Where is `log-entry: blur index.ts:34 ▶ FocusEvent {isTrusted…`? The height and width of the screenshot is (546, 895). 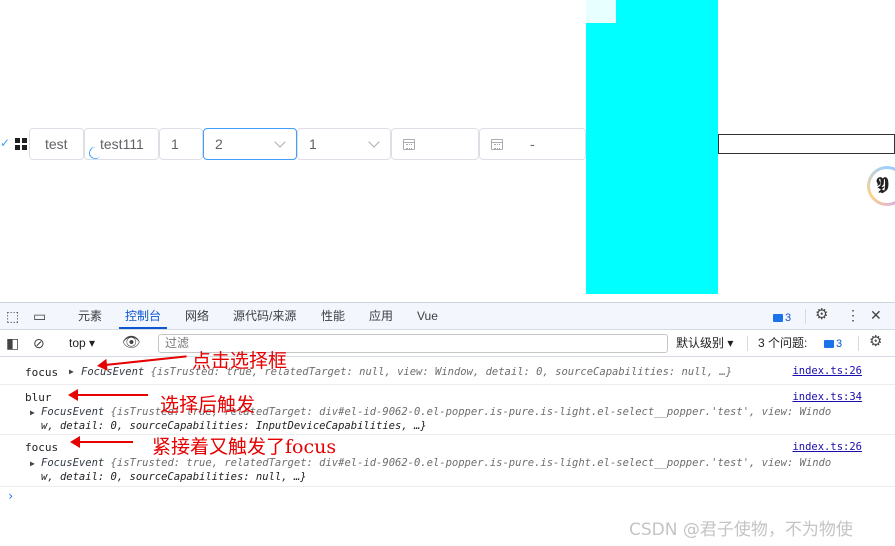
log-entry: blur index.ts:34 ▶ FocusEvent {isTrusted… is located at coordinates (447, 410).